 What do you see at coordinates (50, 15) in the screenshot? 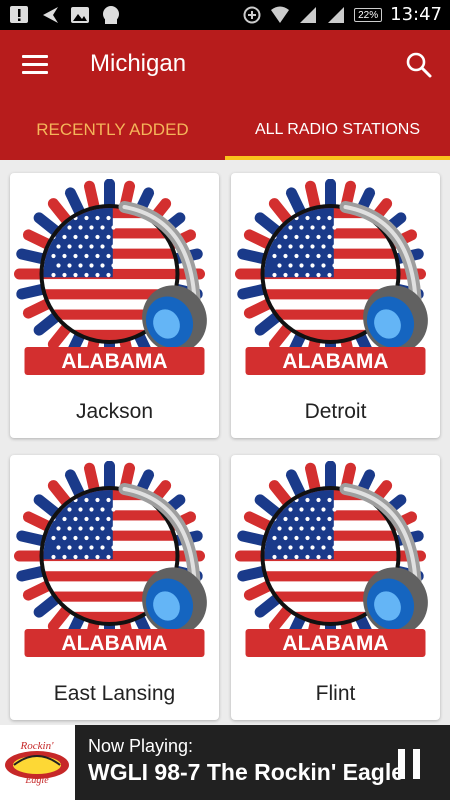
I see `back-arrow-icon` at bounding box center [50, 15].